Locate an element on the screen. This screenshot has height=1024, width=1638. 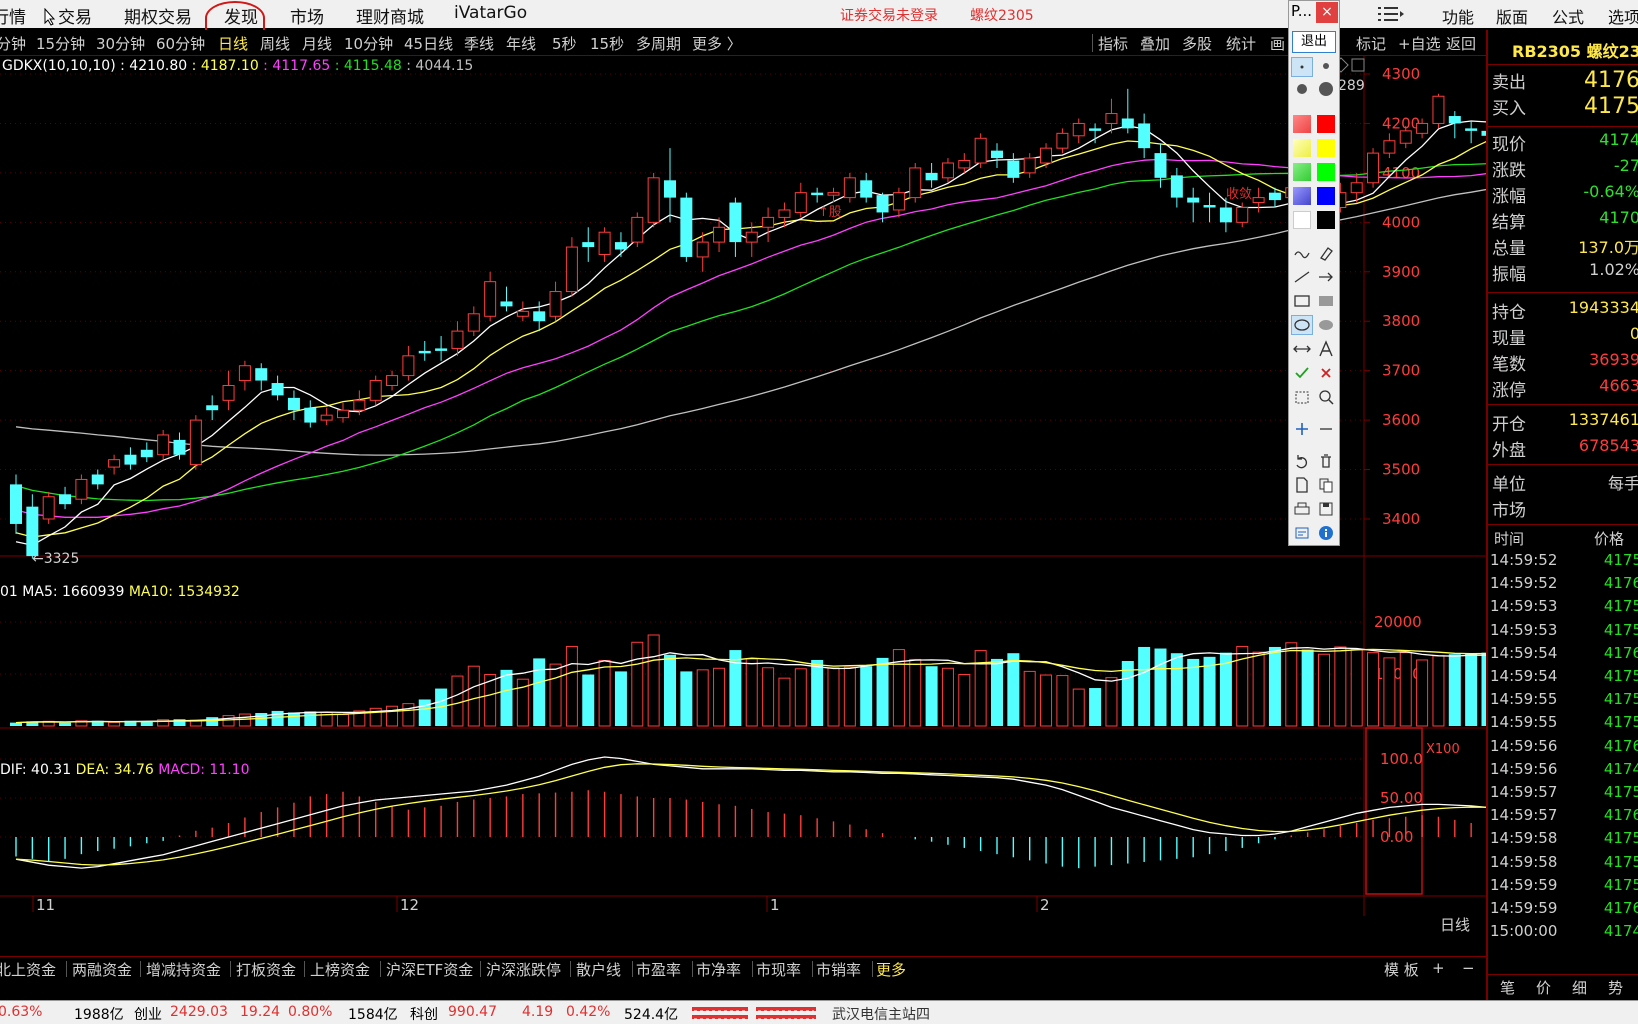
menu-right-options: 选项 is located at coordinates (1623, 16).